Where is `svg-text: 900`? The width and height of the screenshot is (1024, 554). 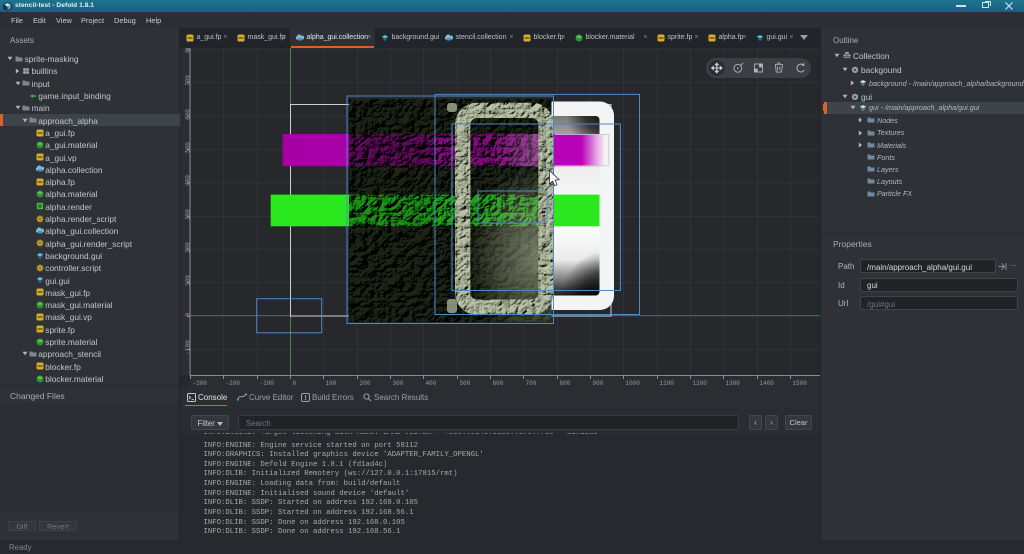 svg-text: 900 is located at coordinates (598, 383).